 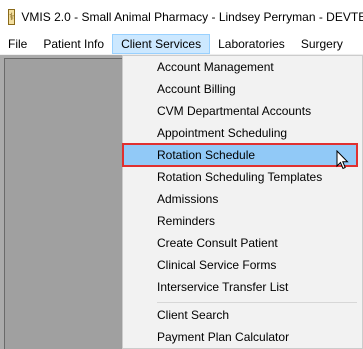 What do you see at coordinates (240, 155) in the screenshot?
I see `menu-item-rotation-schedule: Rotation Schedule` at bounding box center [240, 155].